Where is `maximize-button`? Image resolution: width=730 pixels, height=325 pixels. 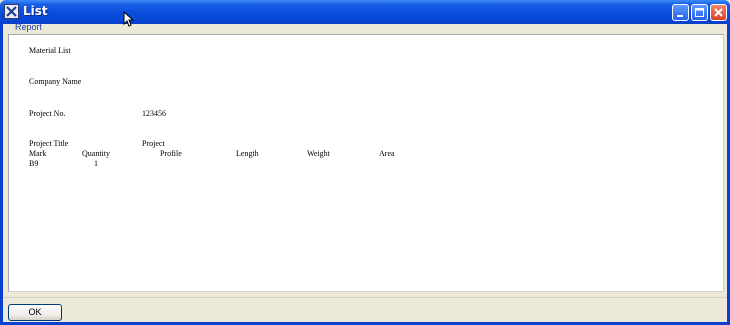
maximize-button is located at coordinates (699, 12).